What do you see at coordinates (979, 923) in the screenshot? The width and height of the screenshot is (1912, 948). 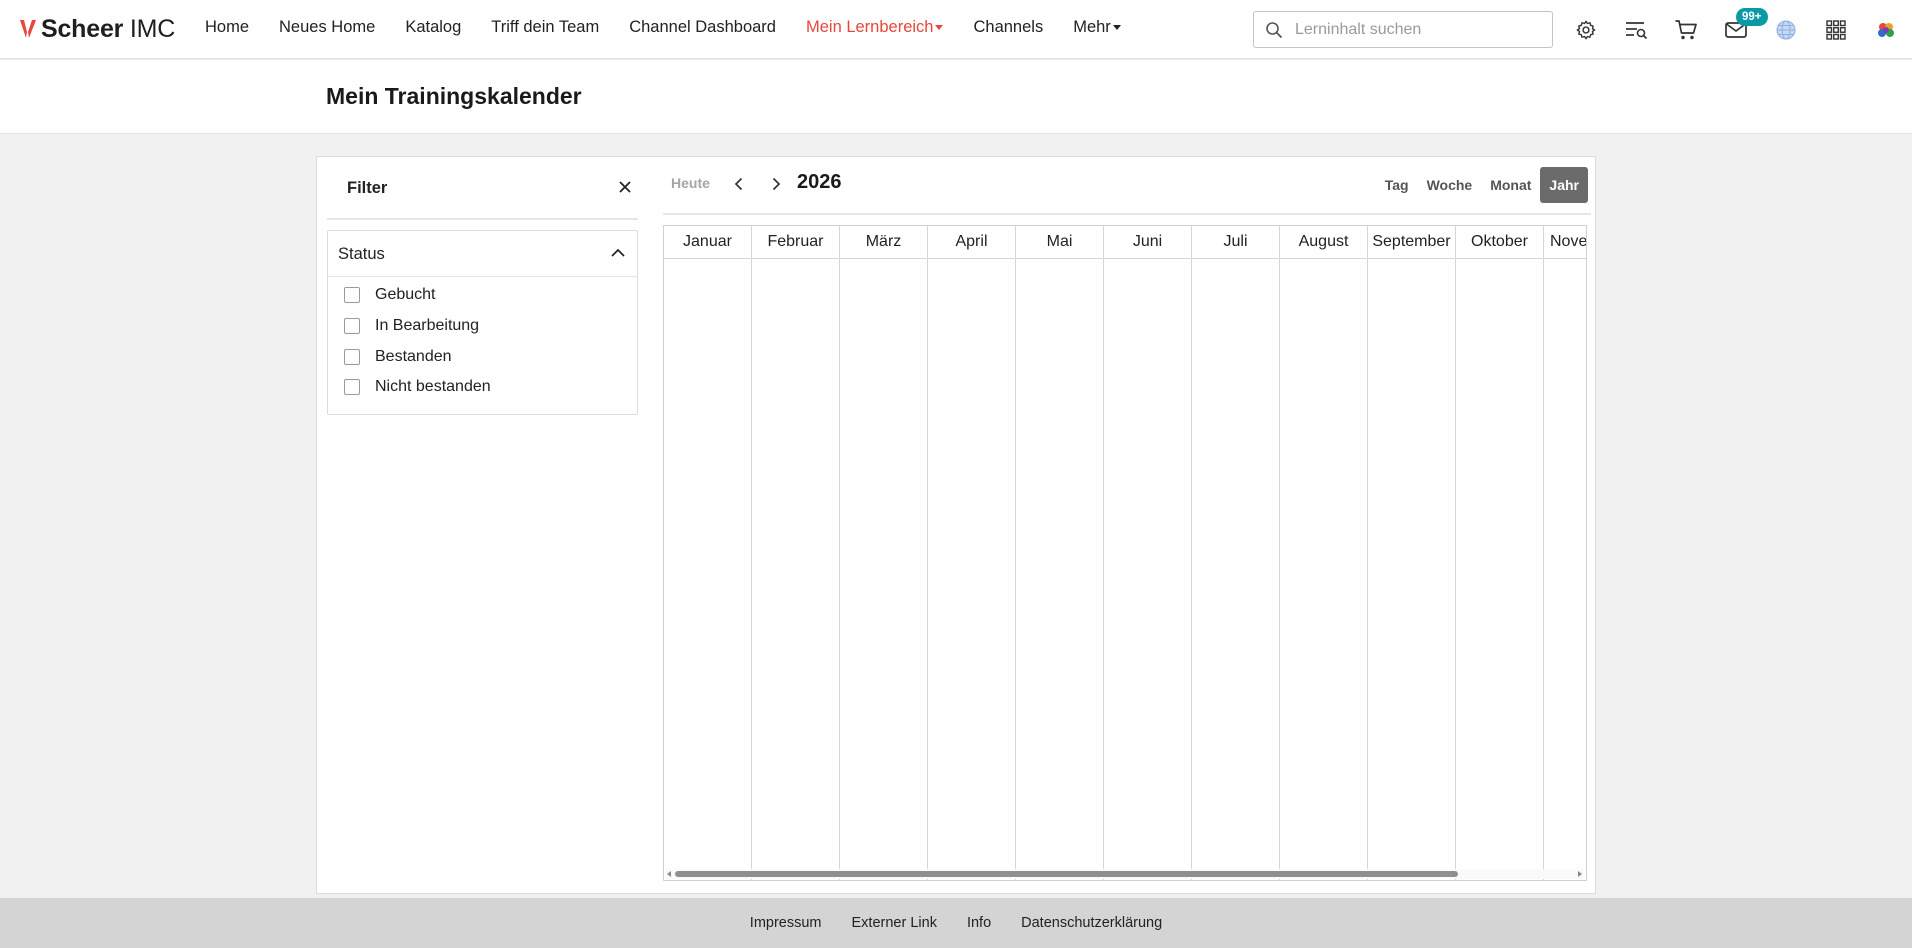 I see `footer-link-info: Info` at bounding box center [979, 923].